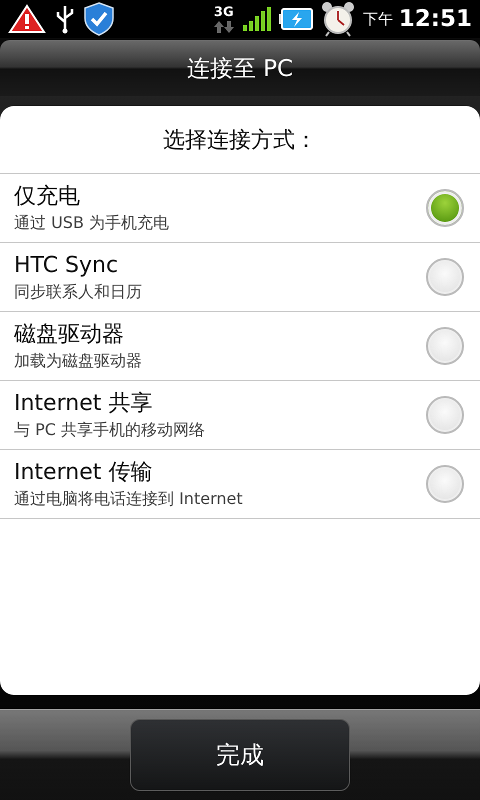 This screenshot has height=800, width=480. What do you see at coordinates (240, 140) in the screenshot?
I see `dialog-heading: 选择连接方式：` at bounding box center [240, 140].